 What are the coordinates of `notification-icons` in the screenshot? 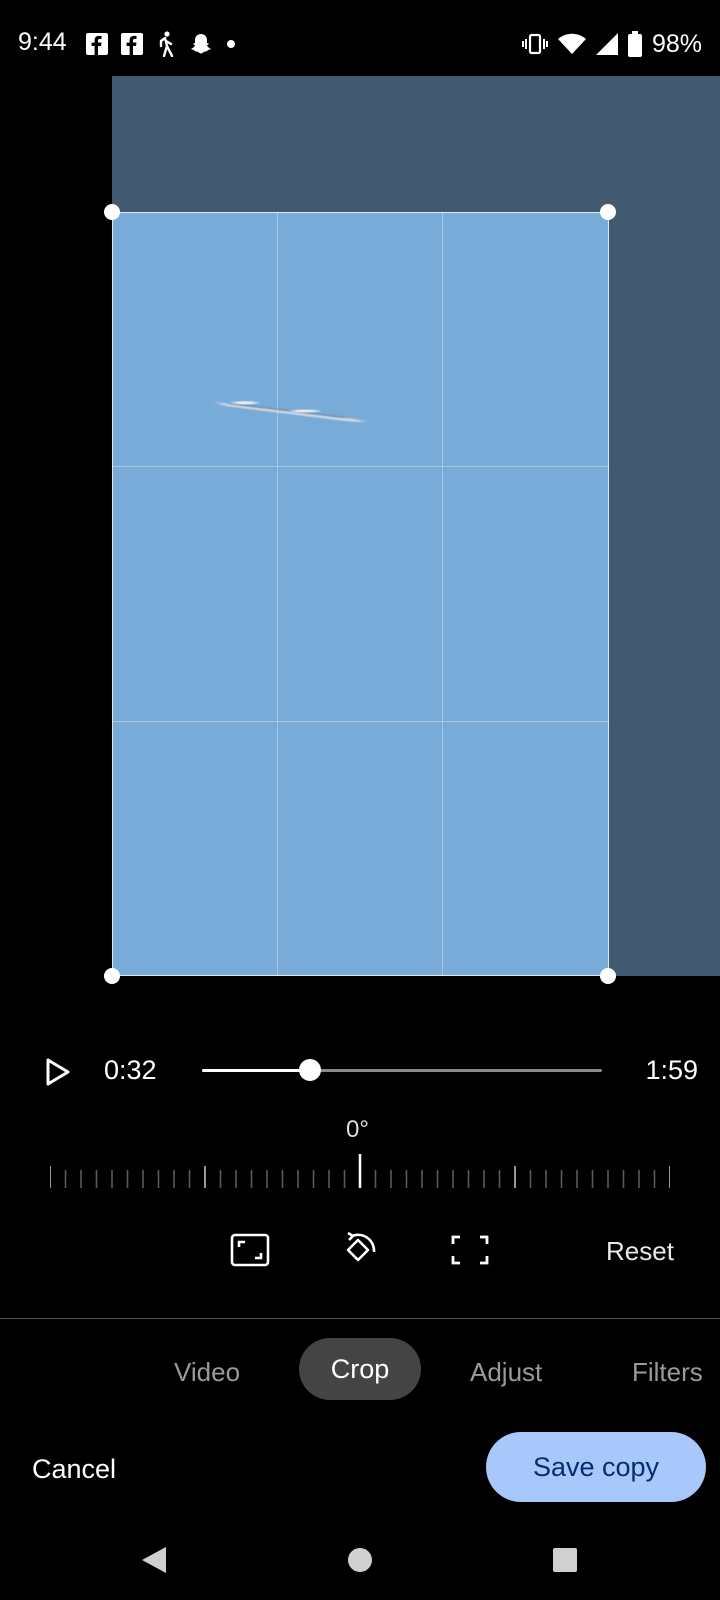 It's located at (161, 44).